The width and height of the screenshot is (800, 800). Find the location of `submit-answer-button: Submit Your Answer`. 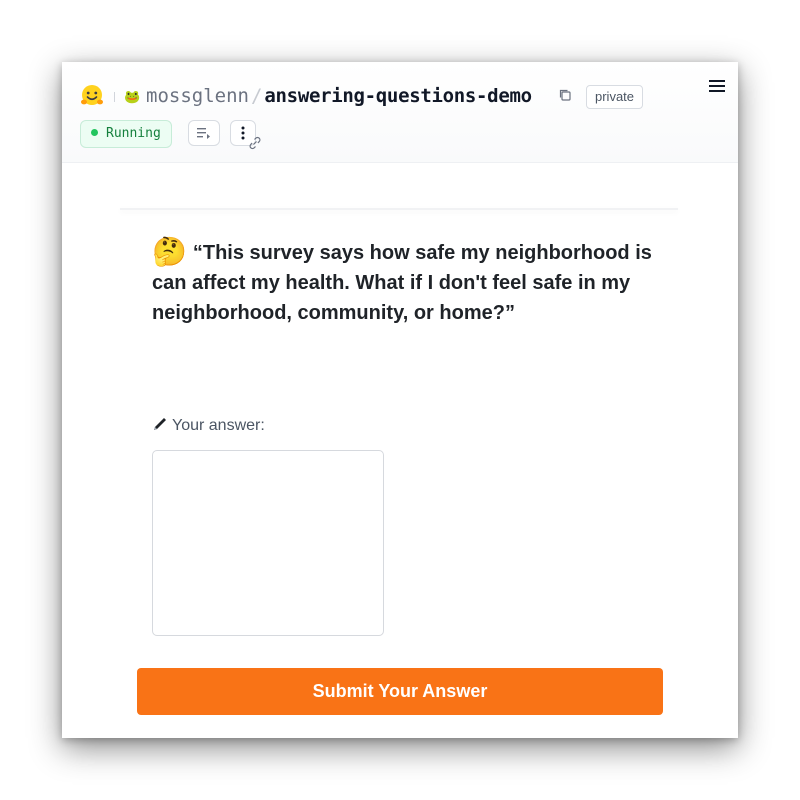

submit-answer-button: Submit Your Answer is located at coordinates (400, 691).